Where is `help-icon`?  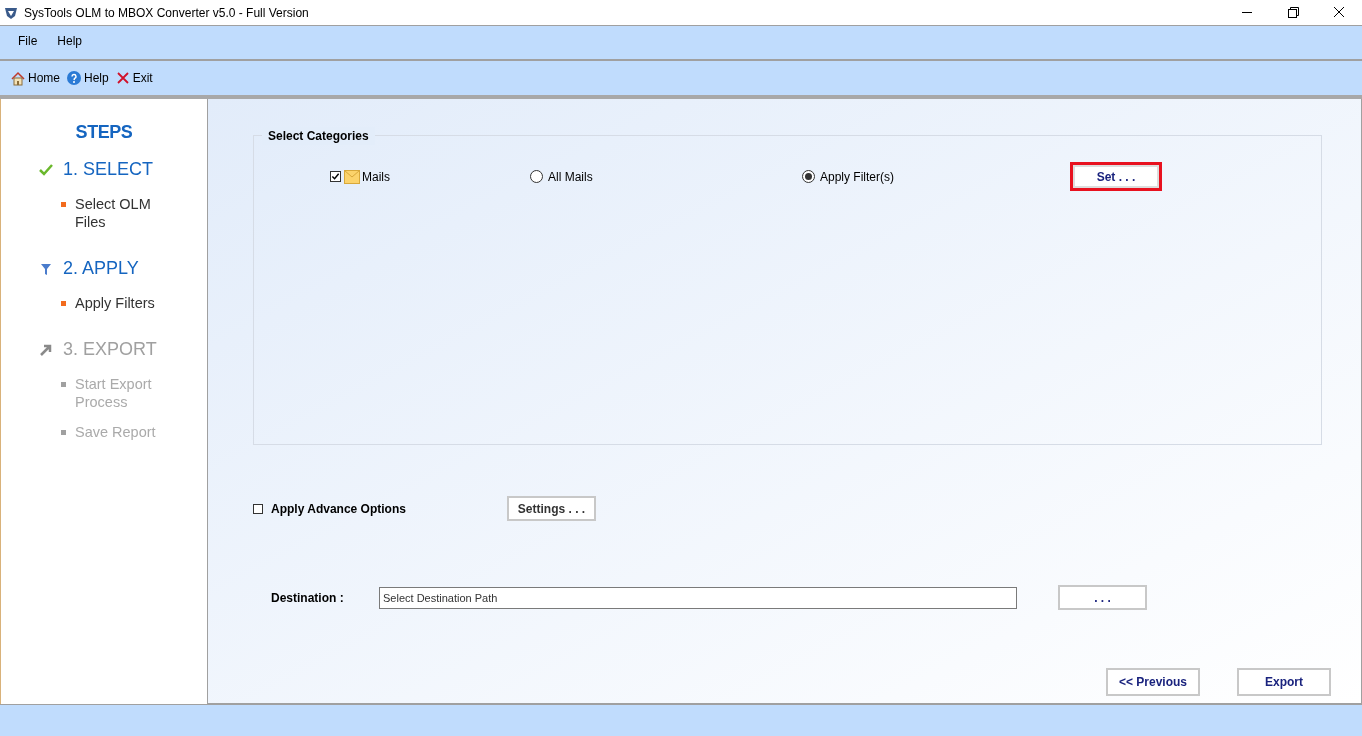
help-icon is located at coordinates (74, 78).